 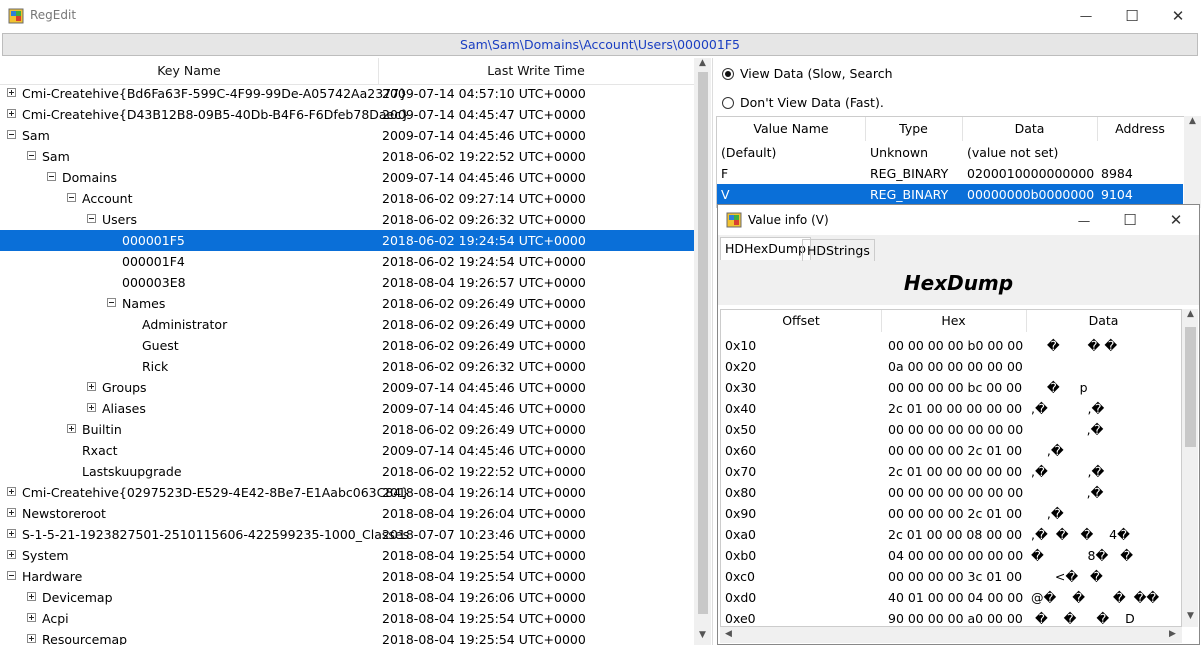 I want to click on tree-row: Guest 2018-06-02 09:26:49 UTC+0000, so click(x=347, y=345).